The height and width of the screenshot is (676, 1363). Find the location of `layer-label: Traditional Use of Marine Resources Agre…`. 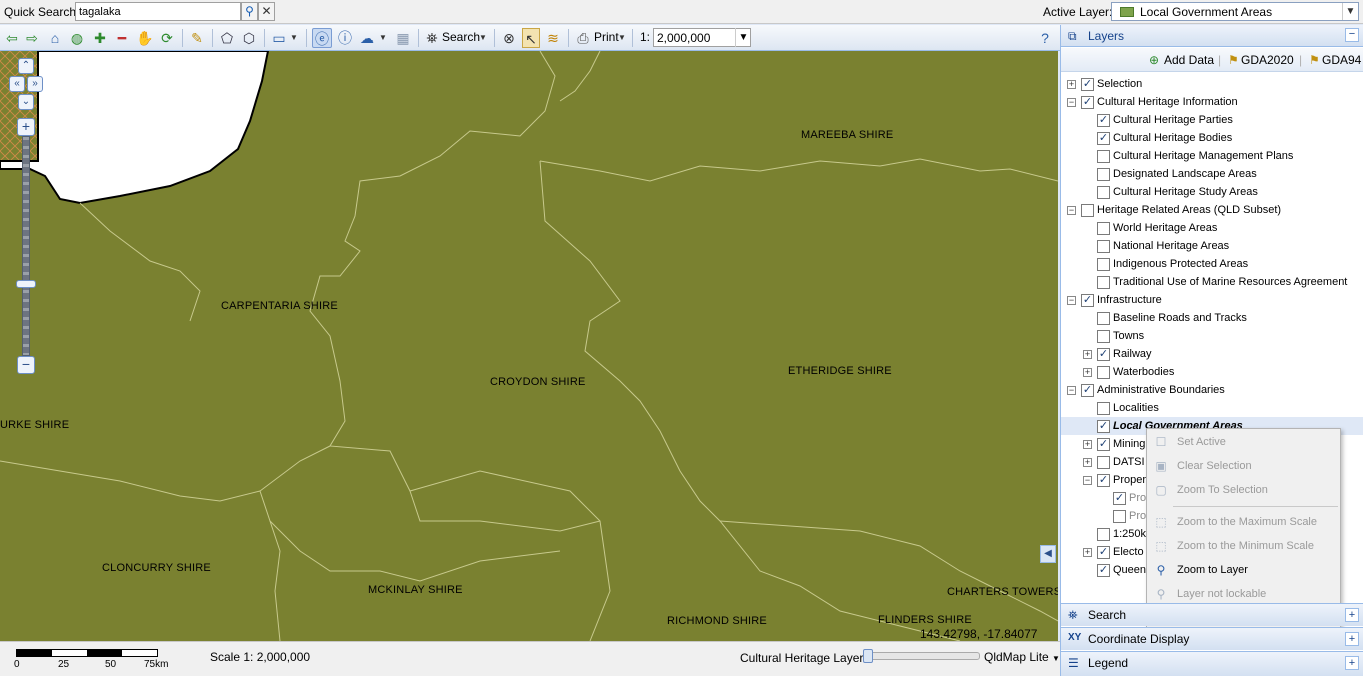

layer-label: Traditional Use of Marine Resources Agre… is located at coordinates (1230, 282).